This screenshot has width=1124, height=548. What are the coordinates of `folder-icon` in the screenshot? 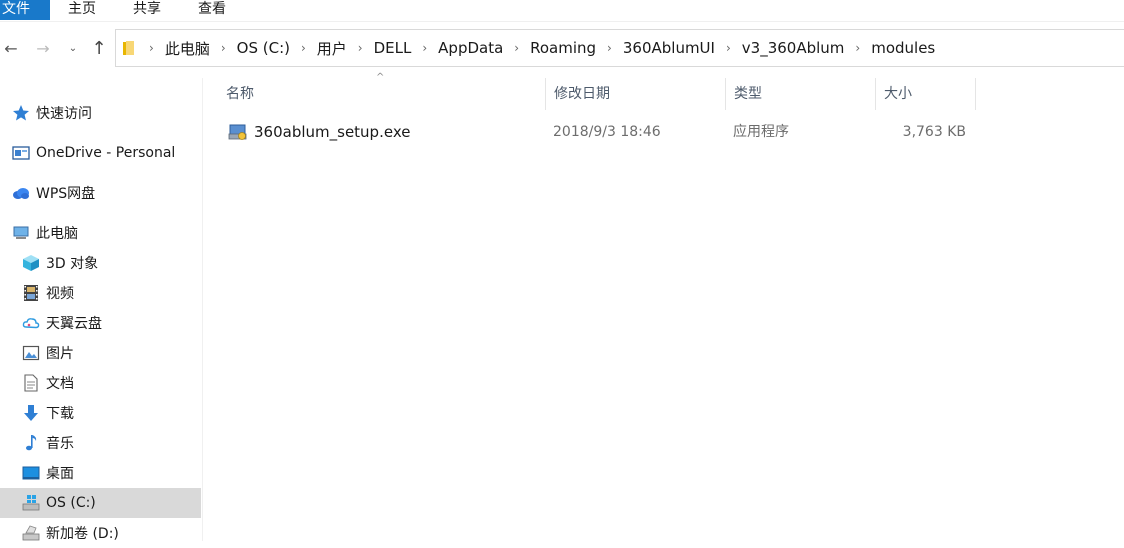 It's located at (128, 48).